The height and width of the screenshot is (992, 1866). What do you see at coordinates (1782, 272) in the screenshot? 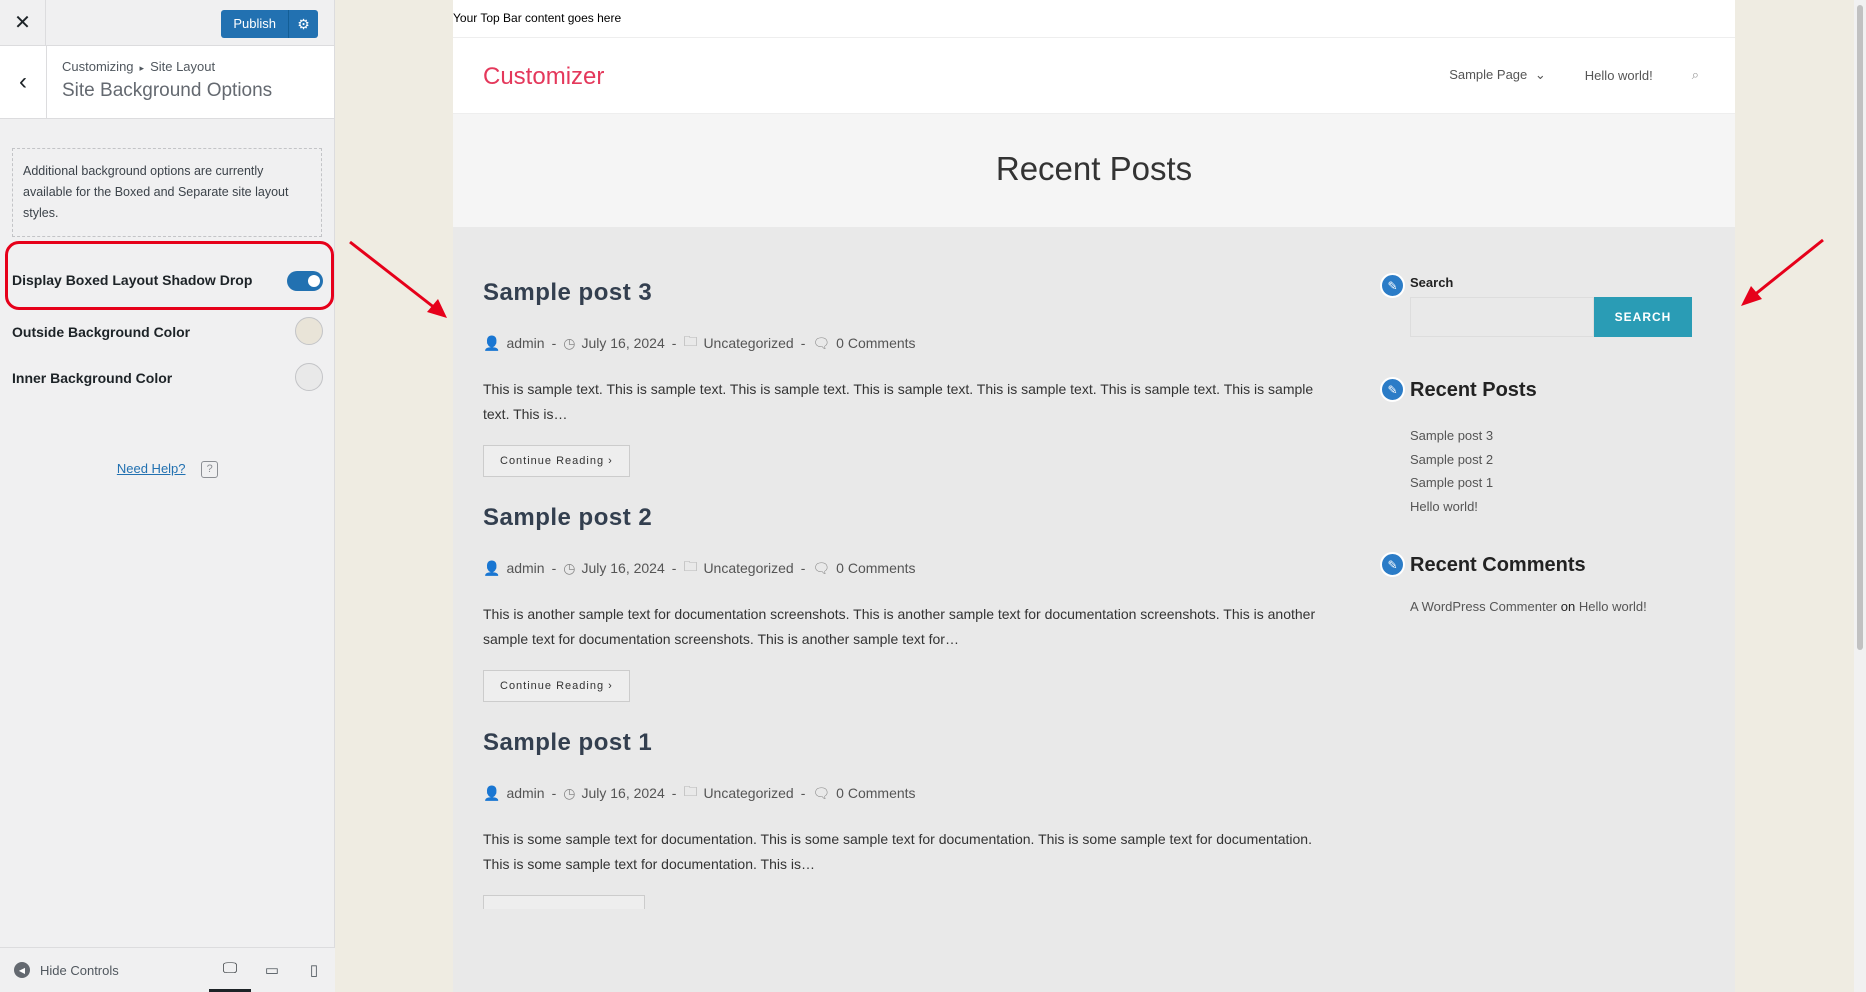
I see `annotation-arrow-right` at bounding box center [1782, 272].